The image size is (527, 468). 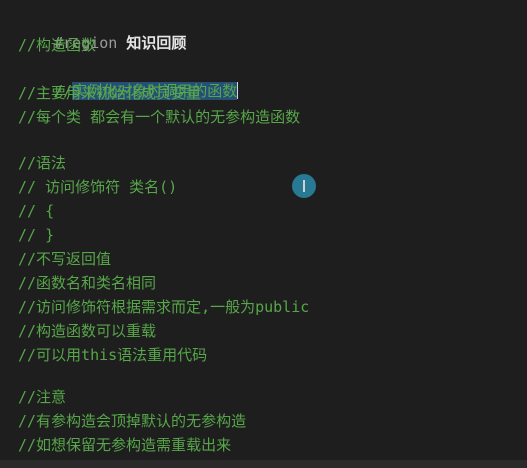 I want to click on mouse-cursor-icon, so click(x=304, y=186).